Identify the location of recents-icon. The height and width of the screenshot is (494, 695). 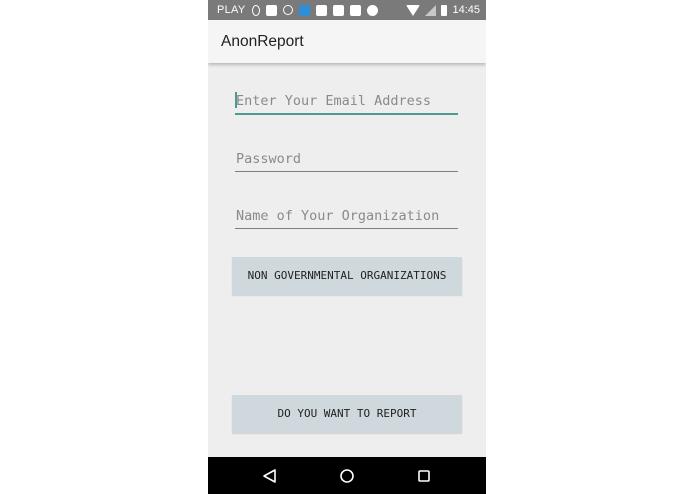
(424, 476).